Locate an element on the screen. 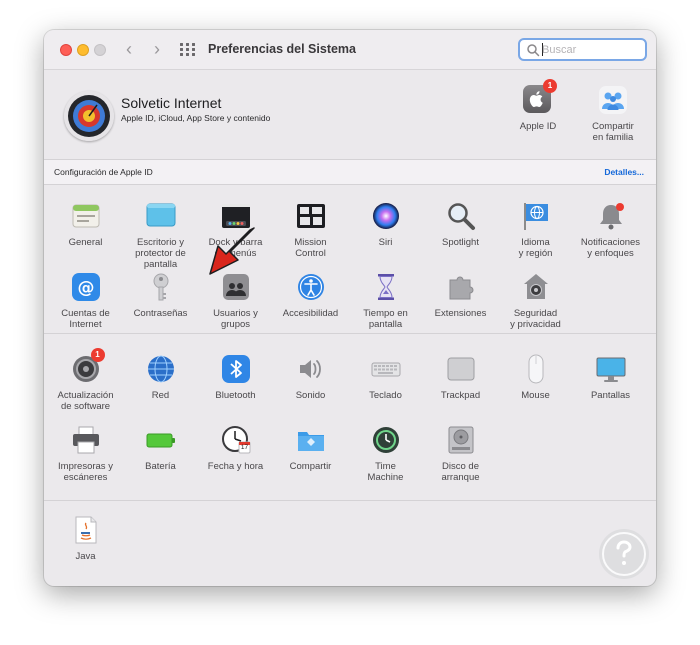 The height and width of the screenshot is (645, 700). mouse-icon is located at coordinates (536, 369).